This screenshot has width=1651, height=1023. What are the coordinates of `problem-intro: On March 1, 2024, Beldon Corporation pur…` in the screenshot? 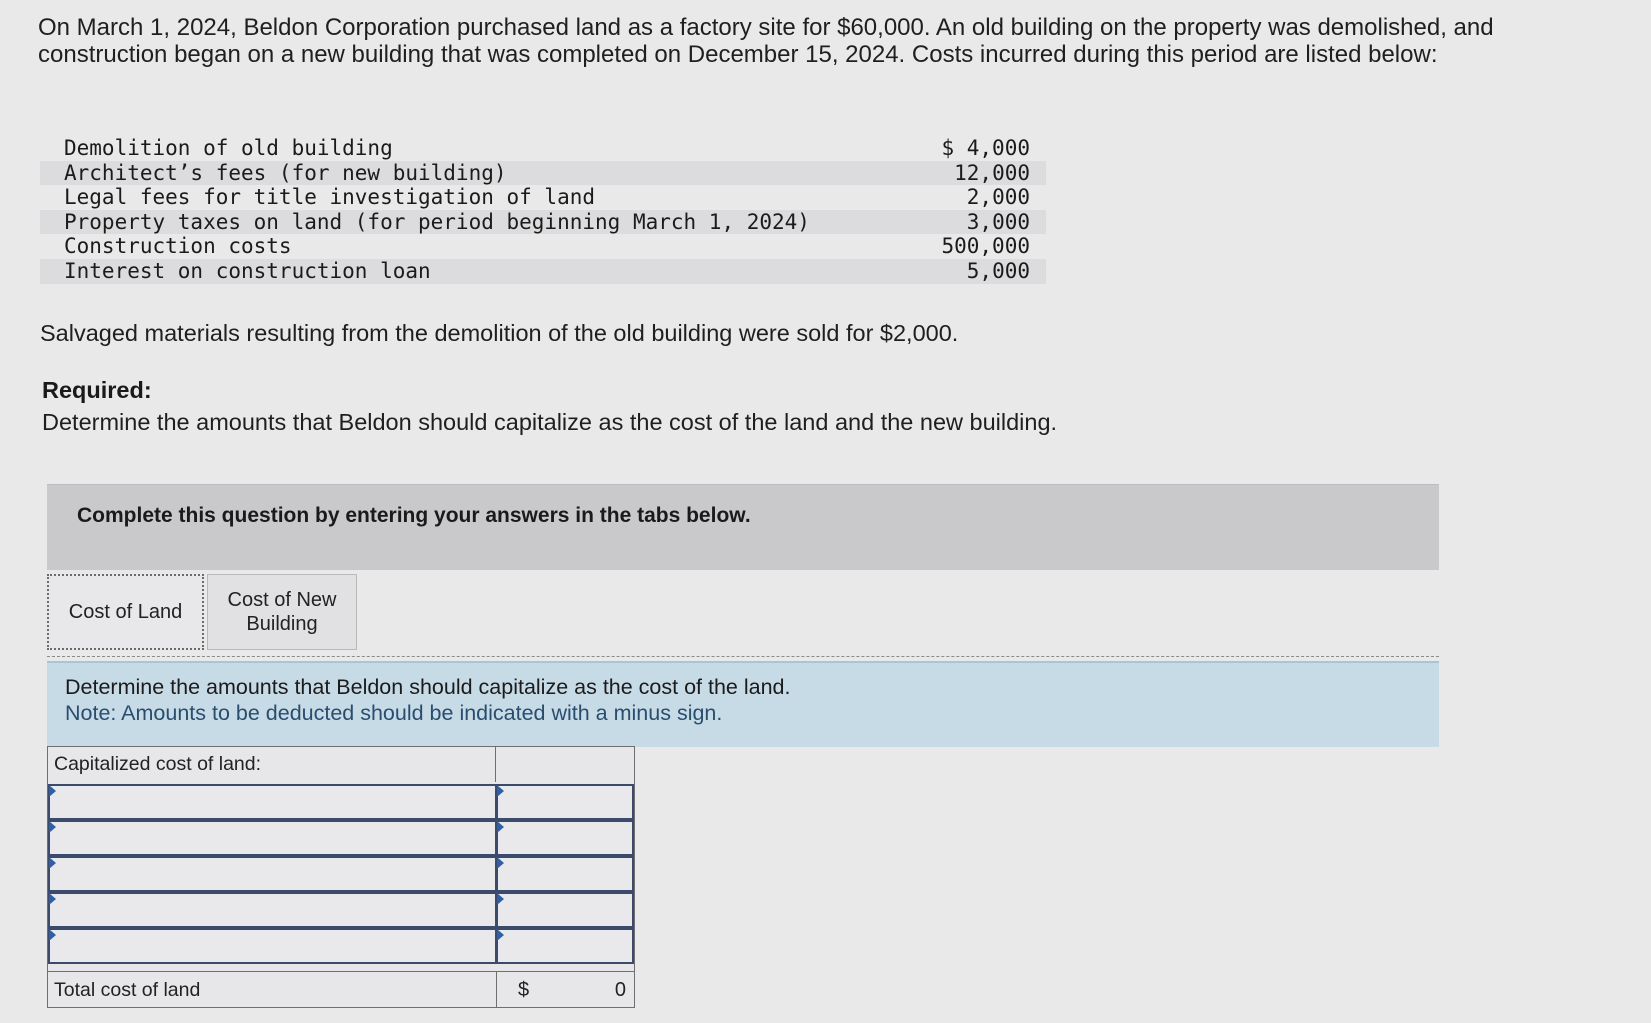 It's located at (766, 41).